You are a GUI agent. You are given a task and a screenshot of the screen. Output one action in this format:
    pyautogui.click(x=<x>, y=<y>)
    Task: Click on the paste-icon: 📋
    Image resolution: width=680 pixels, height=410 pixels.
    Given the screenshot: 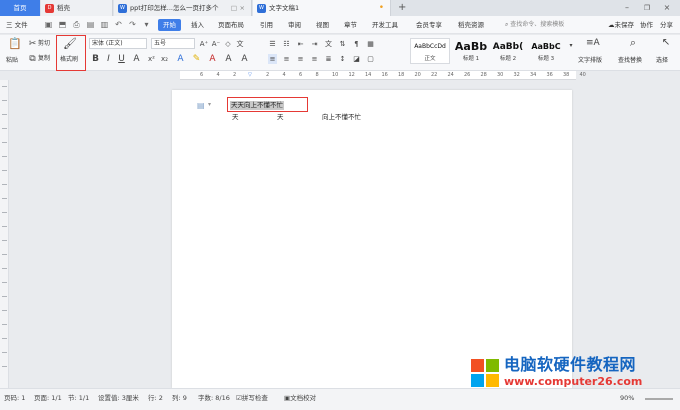 What is the action you would take?
    pyautogui.click(x=15, y=43)
    